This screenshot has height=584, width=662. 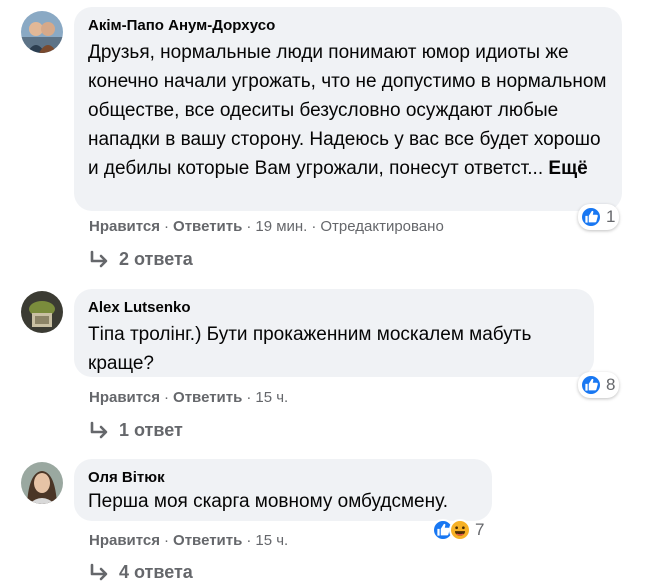 I want to click on reaction-count: 8, so click(x=611, y=384).